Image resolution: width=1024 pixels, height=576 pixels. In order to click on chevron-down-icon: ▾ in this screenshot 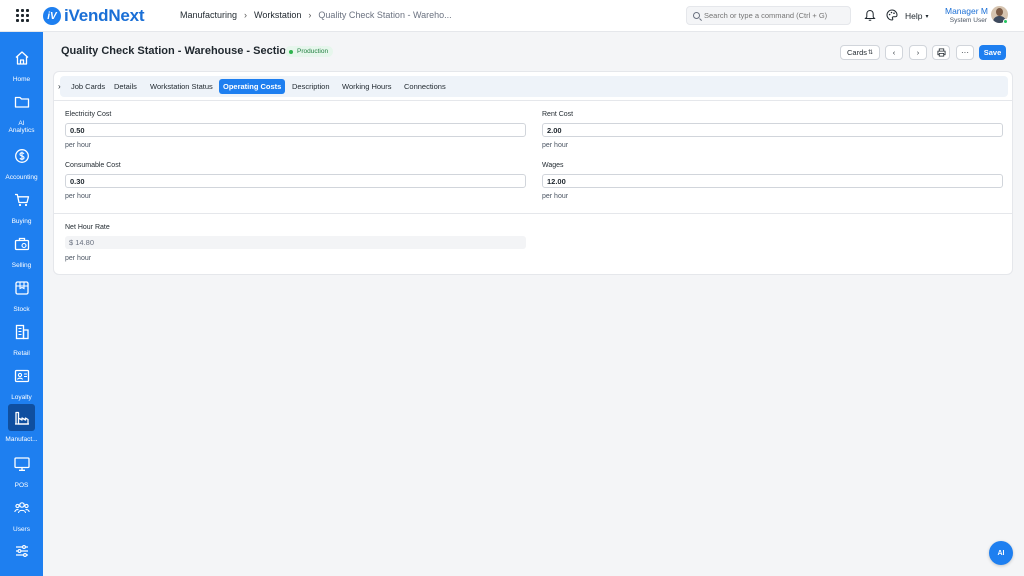, I will do `click(927, 16)`.